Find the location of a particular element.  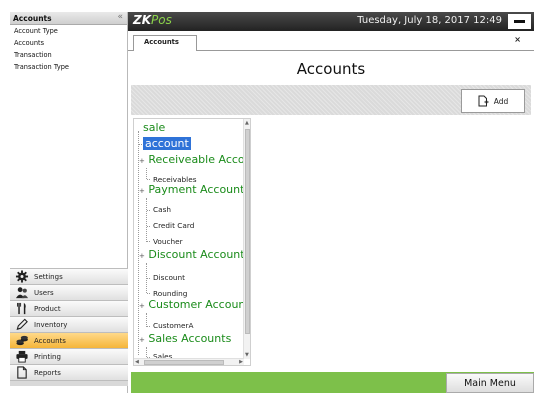

tree-group-receivable: + Receiveable Acco is located at coordinates (192, 159).